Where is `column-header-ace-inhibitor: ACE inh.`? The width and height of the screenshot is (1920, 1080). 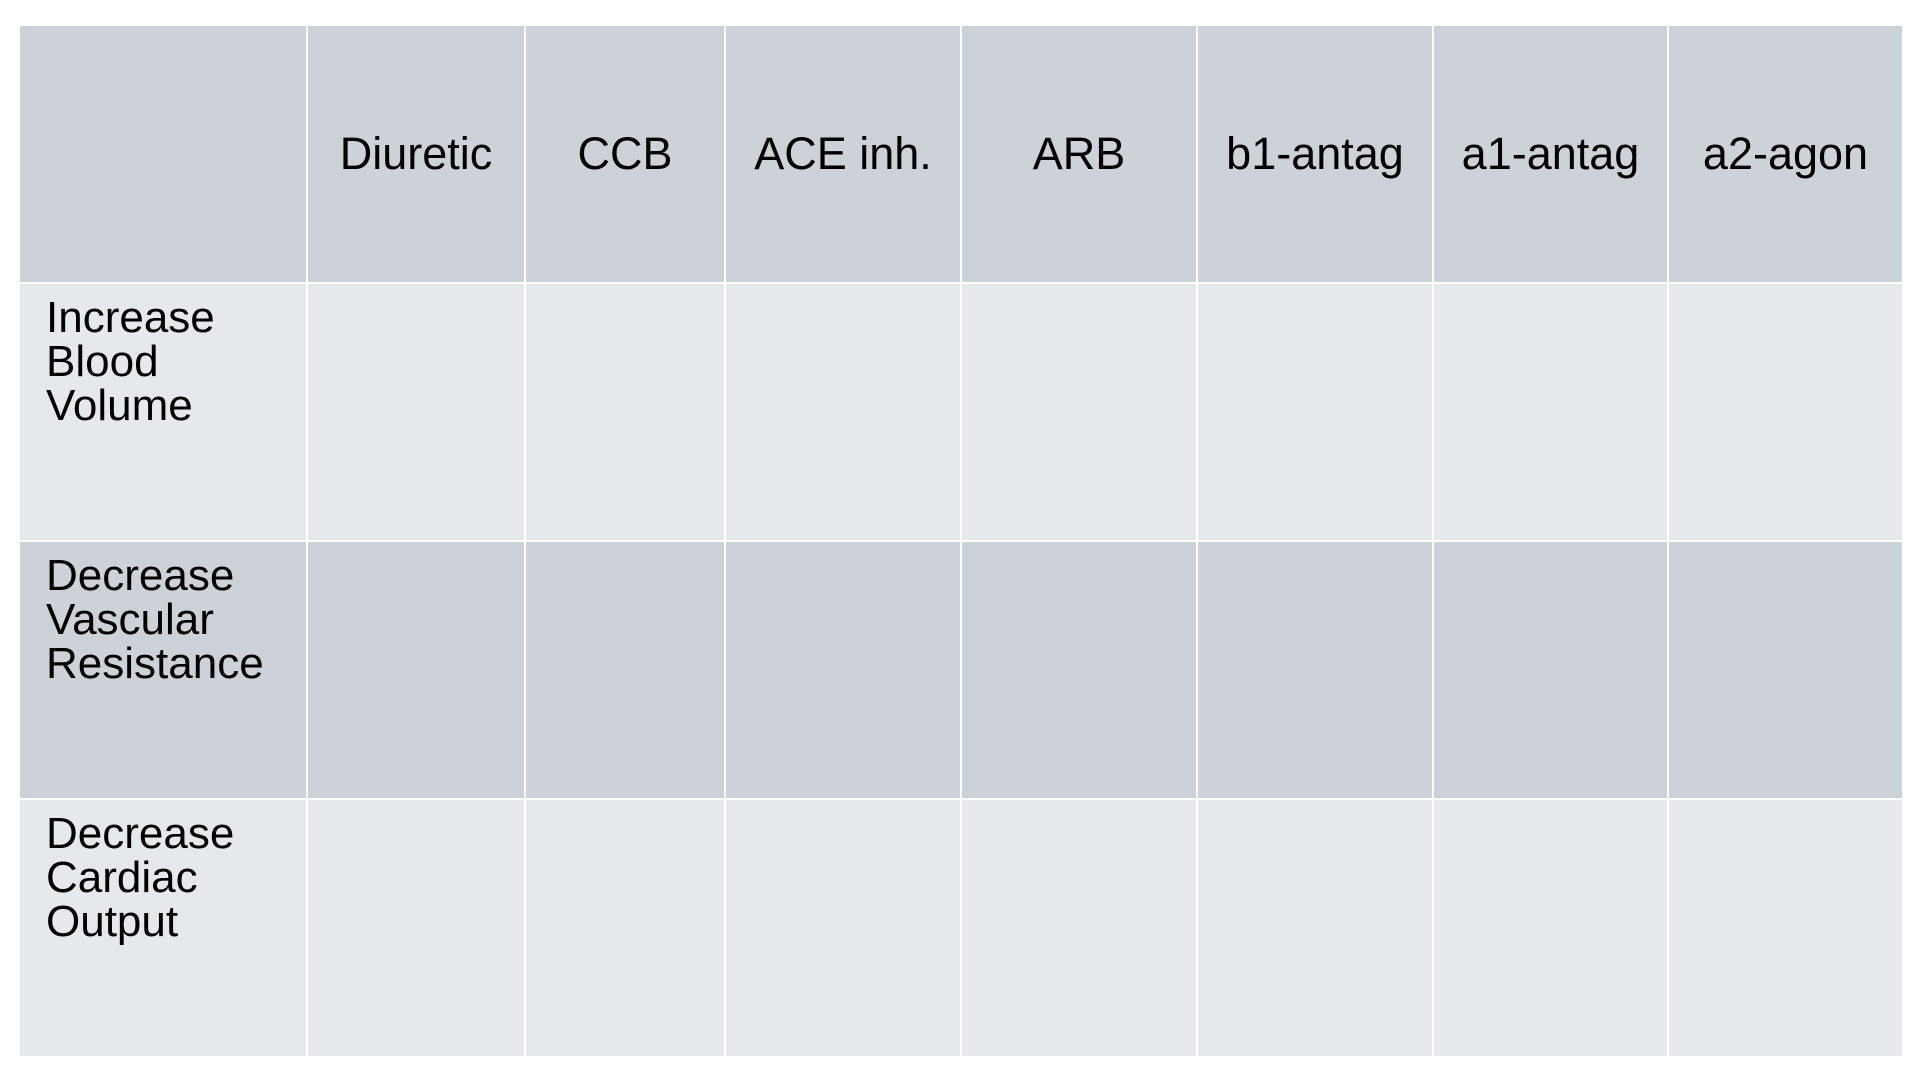
column-header-ace-inhibitor: ACE inh. is located at coordinates (843, 154).